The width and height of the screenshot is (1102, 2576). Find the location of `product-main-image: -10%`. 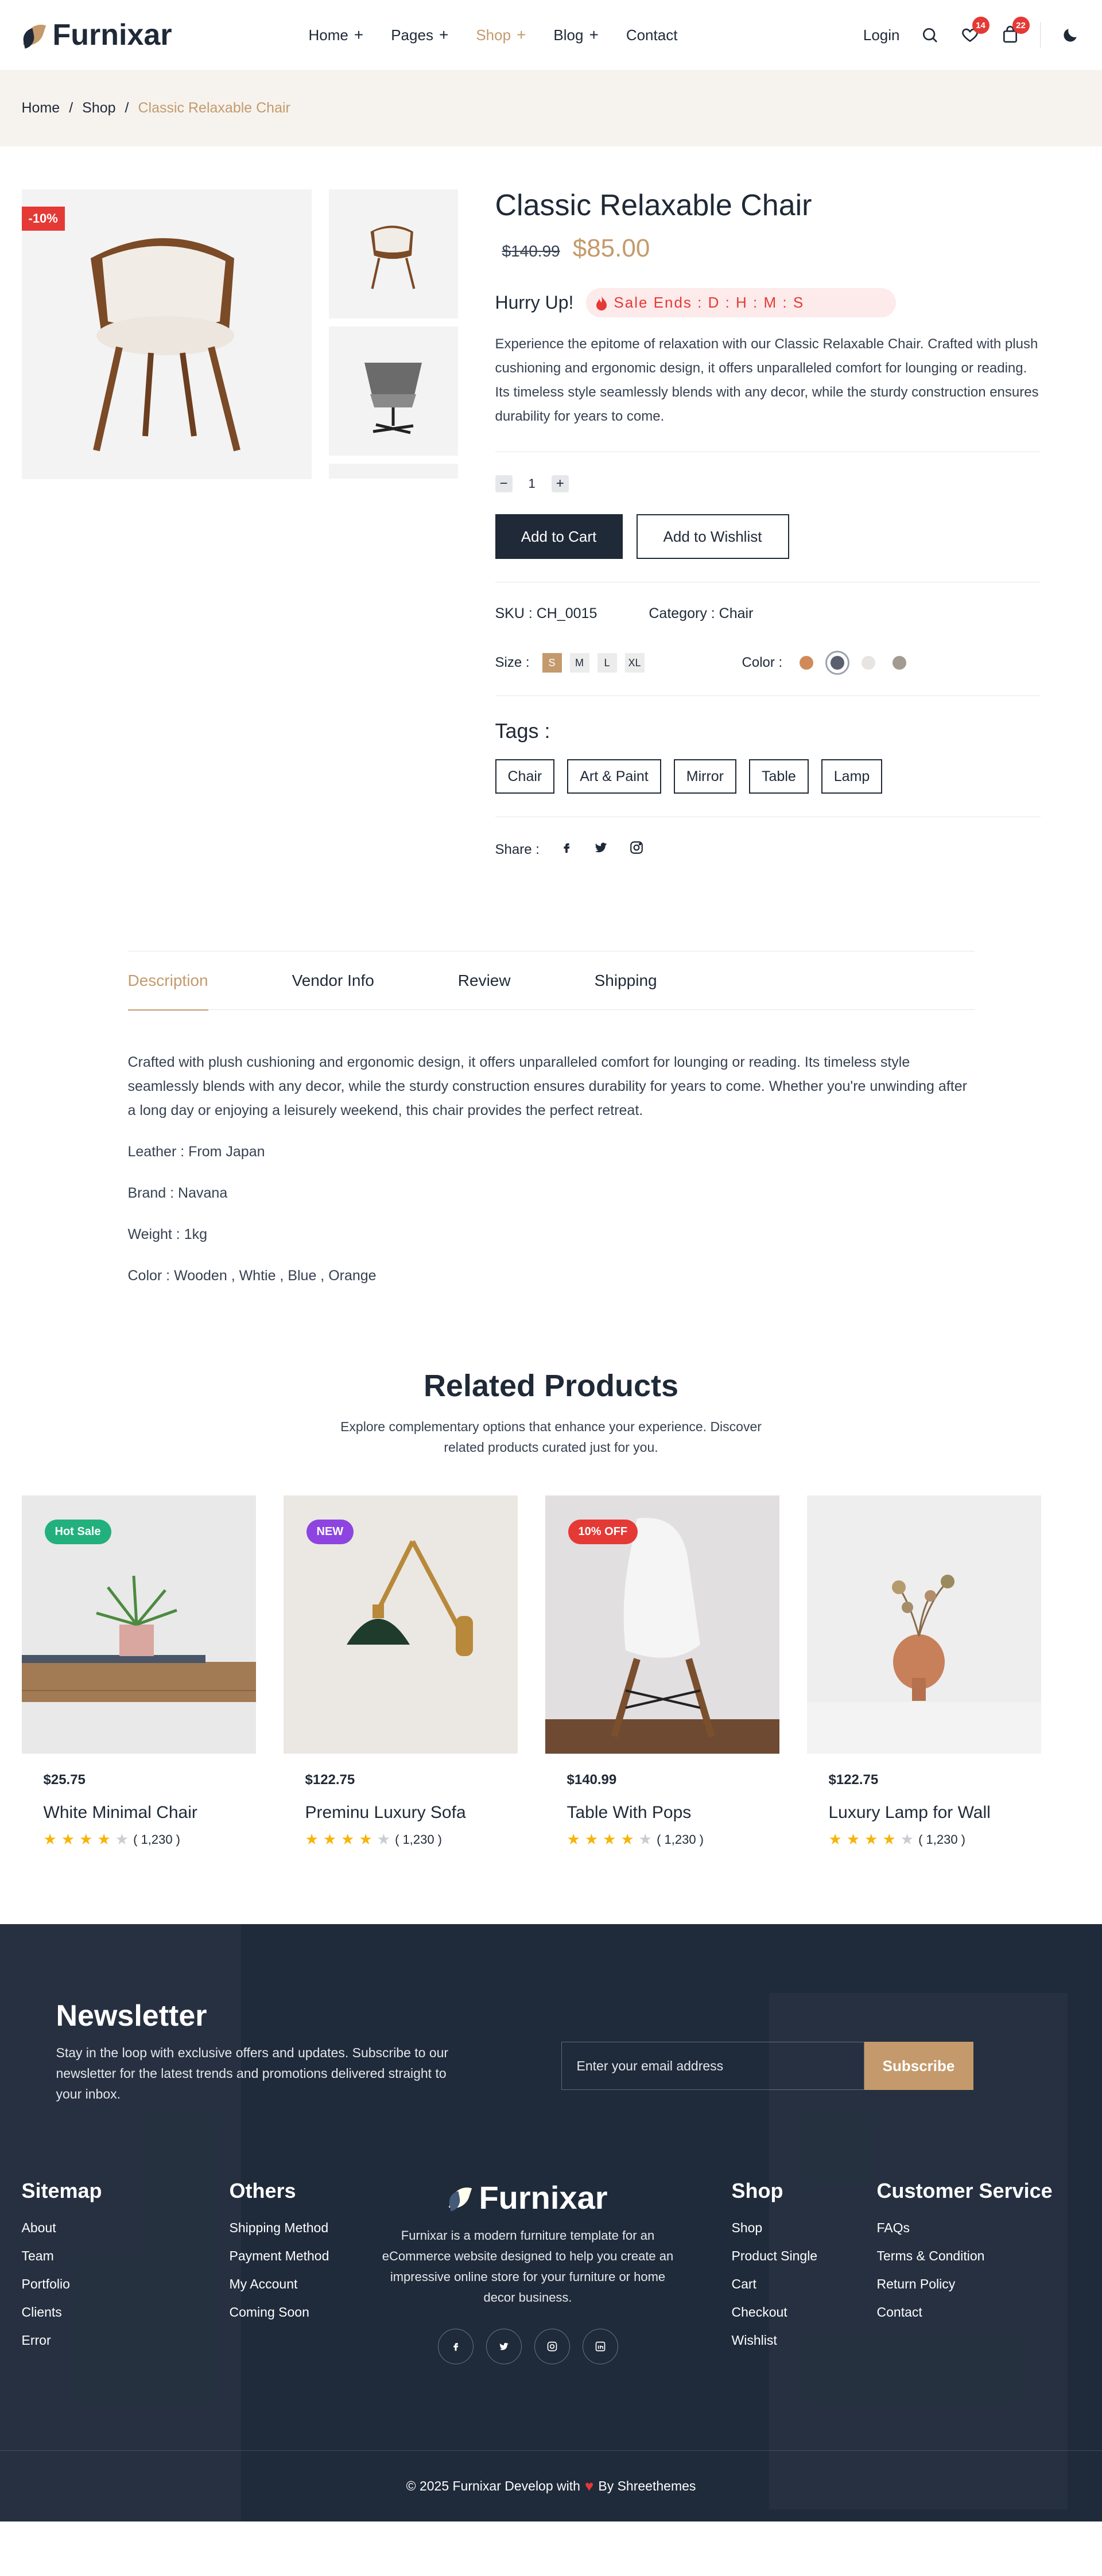

product-main-image: -10% is located at coordinates (166, 334).